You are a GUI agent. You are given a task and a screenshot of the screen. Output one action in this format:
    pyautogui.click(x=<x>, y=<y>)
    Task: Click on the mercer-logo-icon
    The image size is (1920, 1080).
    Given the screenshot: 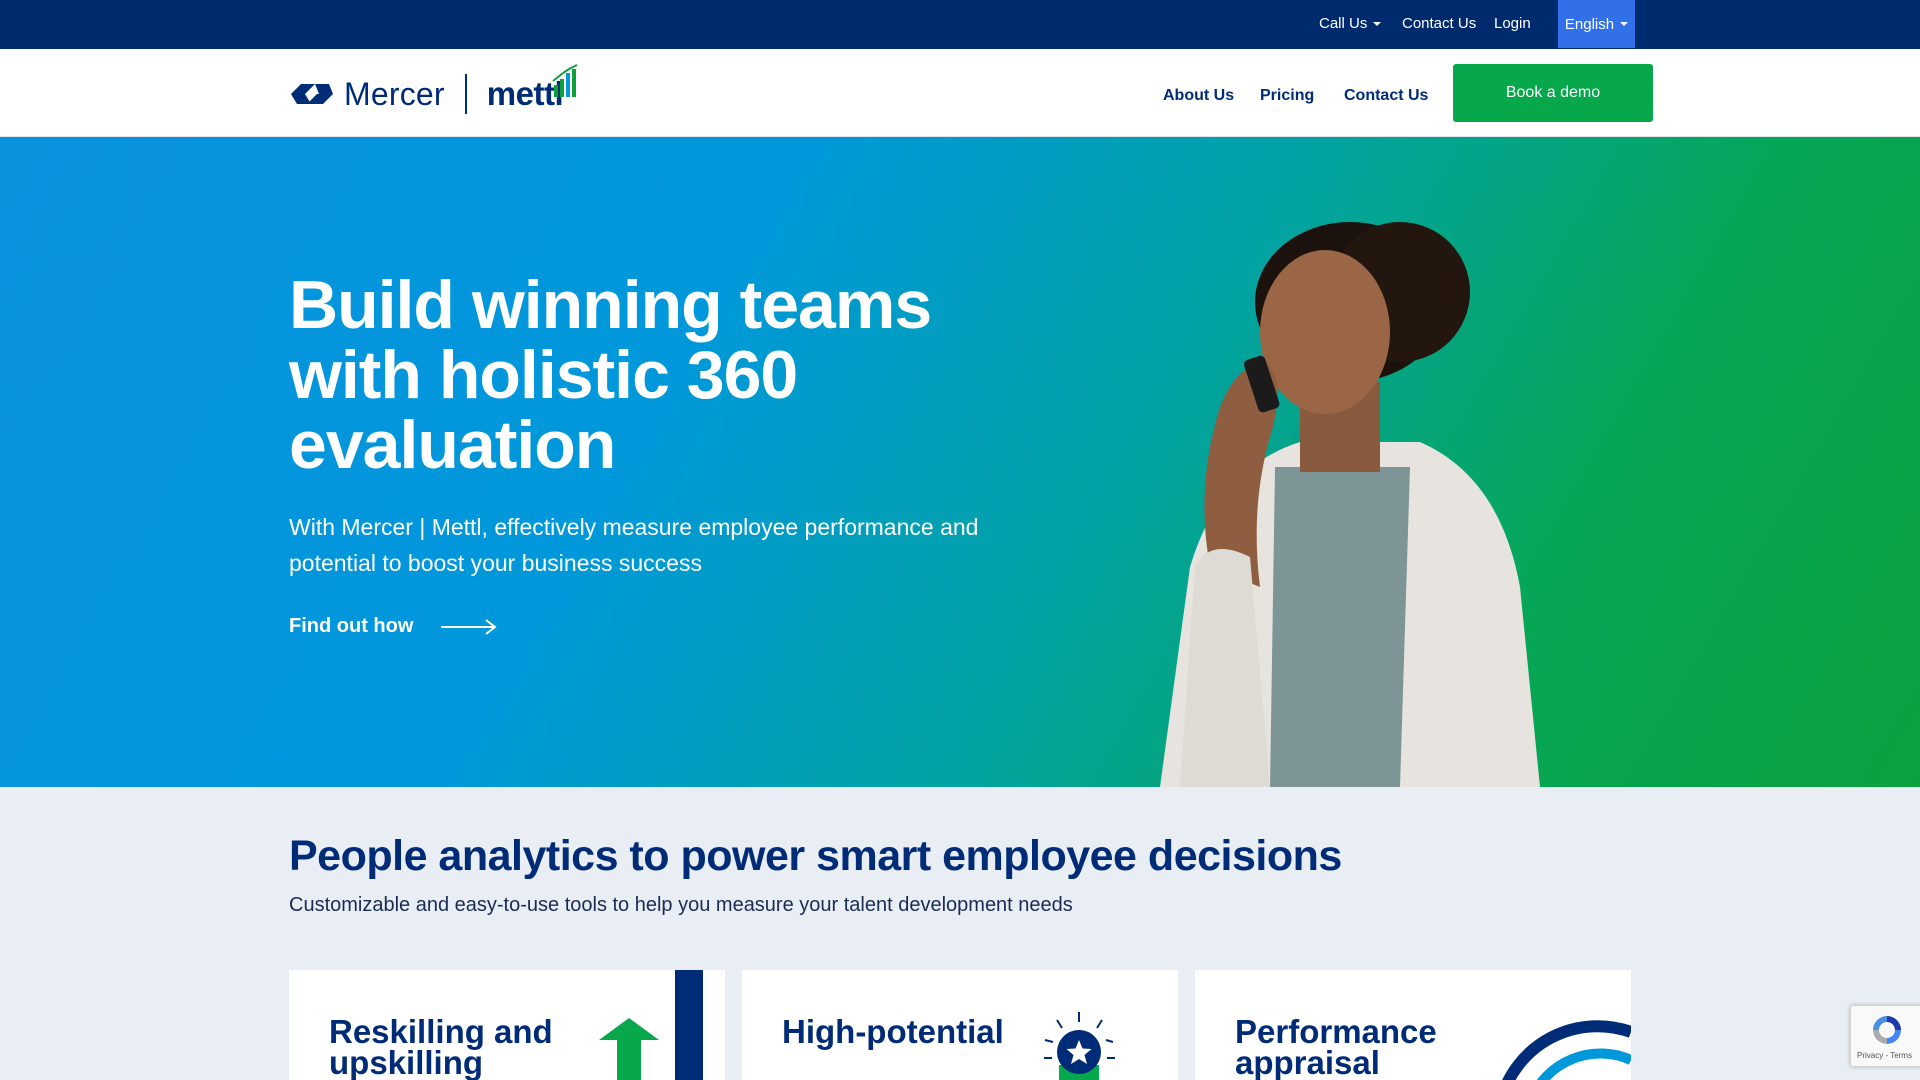 What is the action you would take?
    pyautogui.click(x=312, y=94)
    